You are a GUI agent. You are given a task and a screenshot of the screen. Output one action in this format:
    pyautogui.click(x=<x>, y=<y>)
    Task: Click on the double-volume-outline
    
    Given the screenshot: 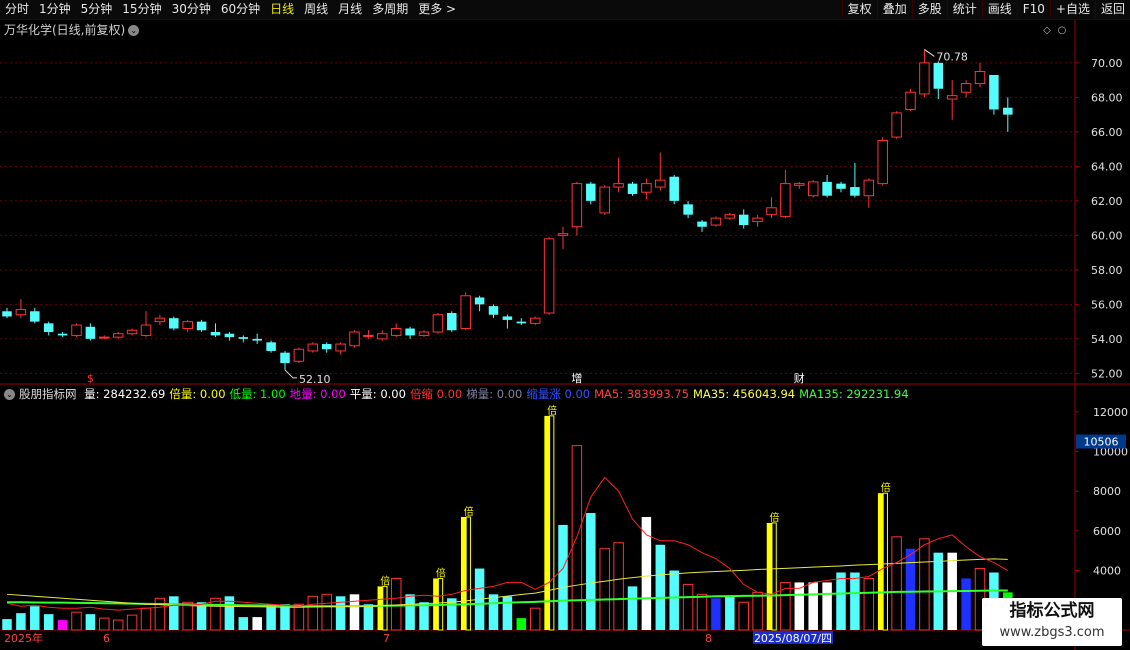 What is the action you would take?
    pyautogui.click(x=385, y=608)
    